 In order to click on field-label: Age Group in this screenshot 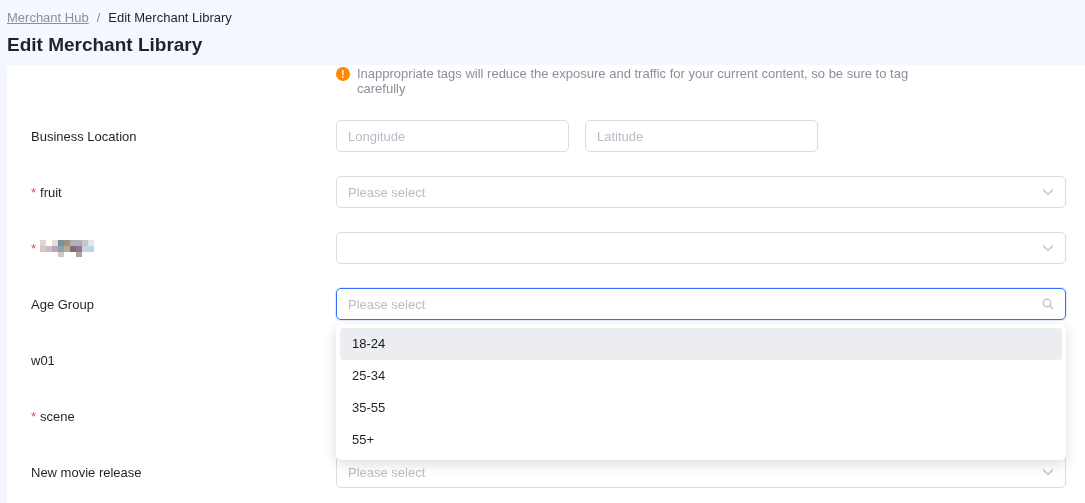, I will do `click(62, 304)`.